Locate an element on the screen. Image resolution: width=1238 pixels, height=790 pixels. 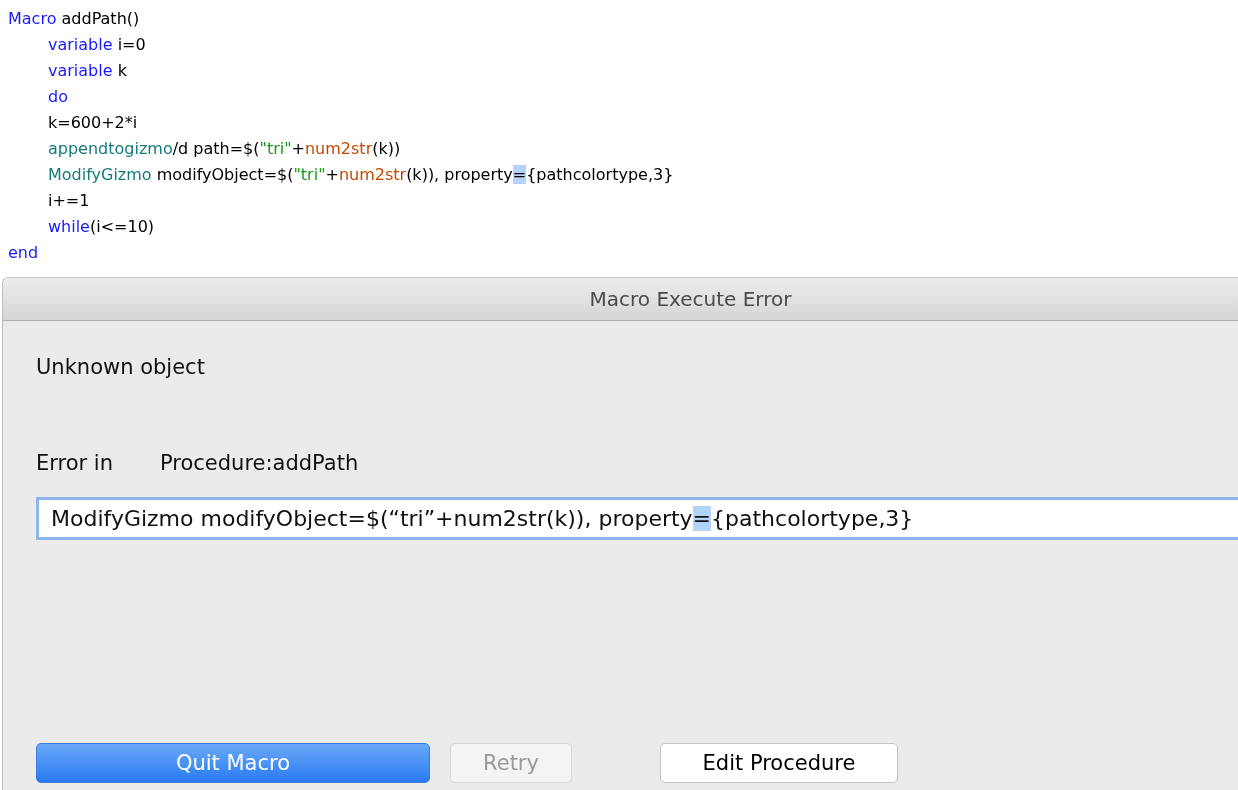
code-token: modifyObject=$( is located at coordinates (224, 174).